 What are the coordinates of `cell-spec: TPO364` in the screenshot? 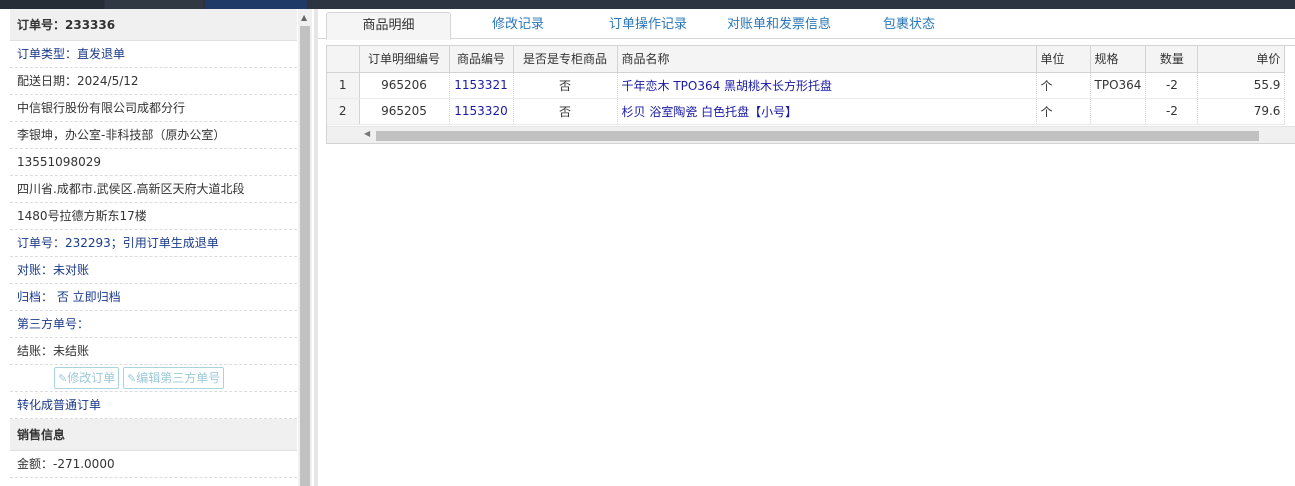 It's located at (1118, 85).